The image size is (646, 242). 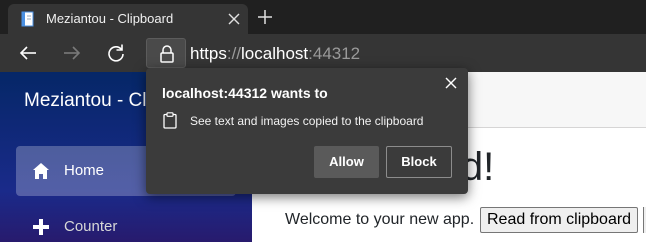 I want to click on tab-close-icon, so click(x=234, y=19).